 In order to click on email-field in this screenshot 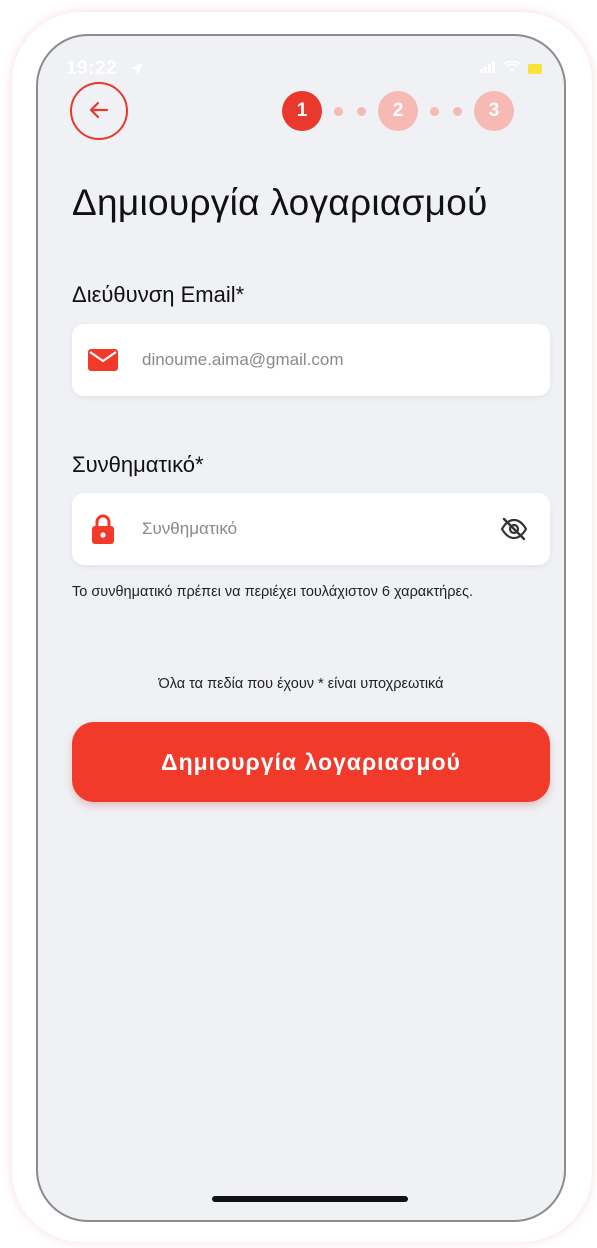, I will do `click(311, 360)`.